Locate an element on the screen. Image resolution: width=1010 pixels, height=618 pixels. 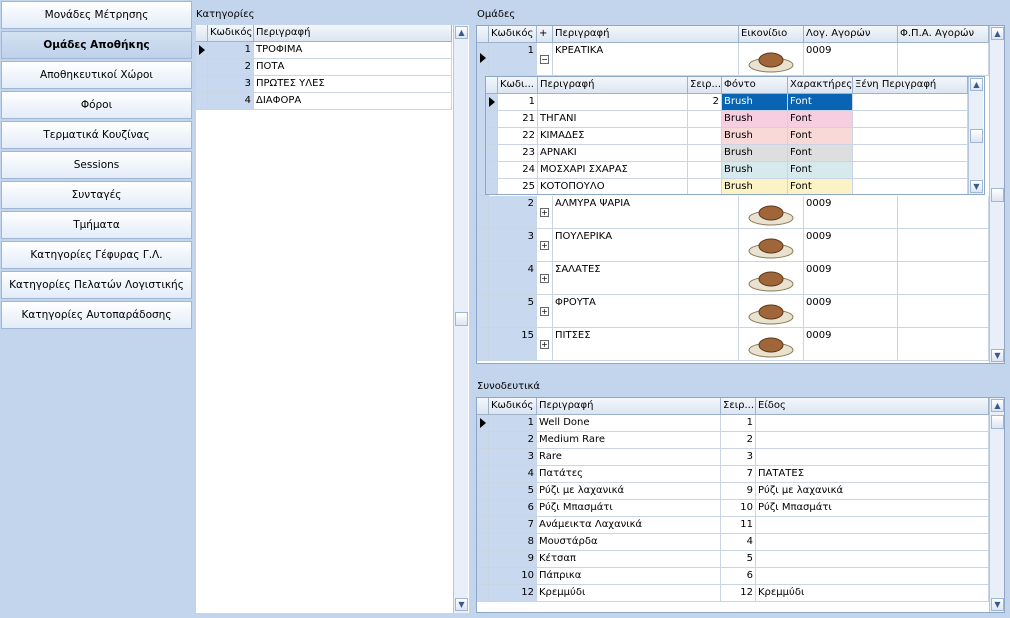
cell-description: ΚΡΕΑΤΙΚΑ is located at coordinates (646, 59).